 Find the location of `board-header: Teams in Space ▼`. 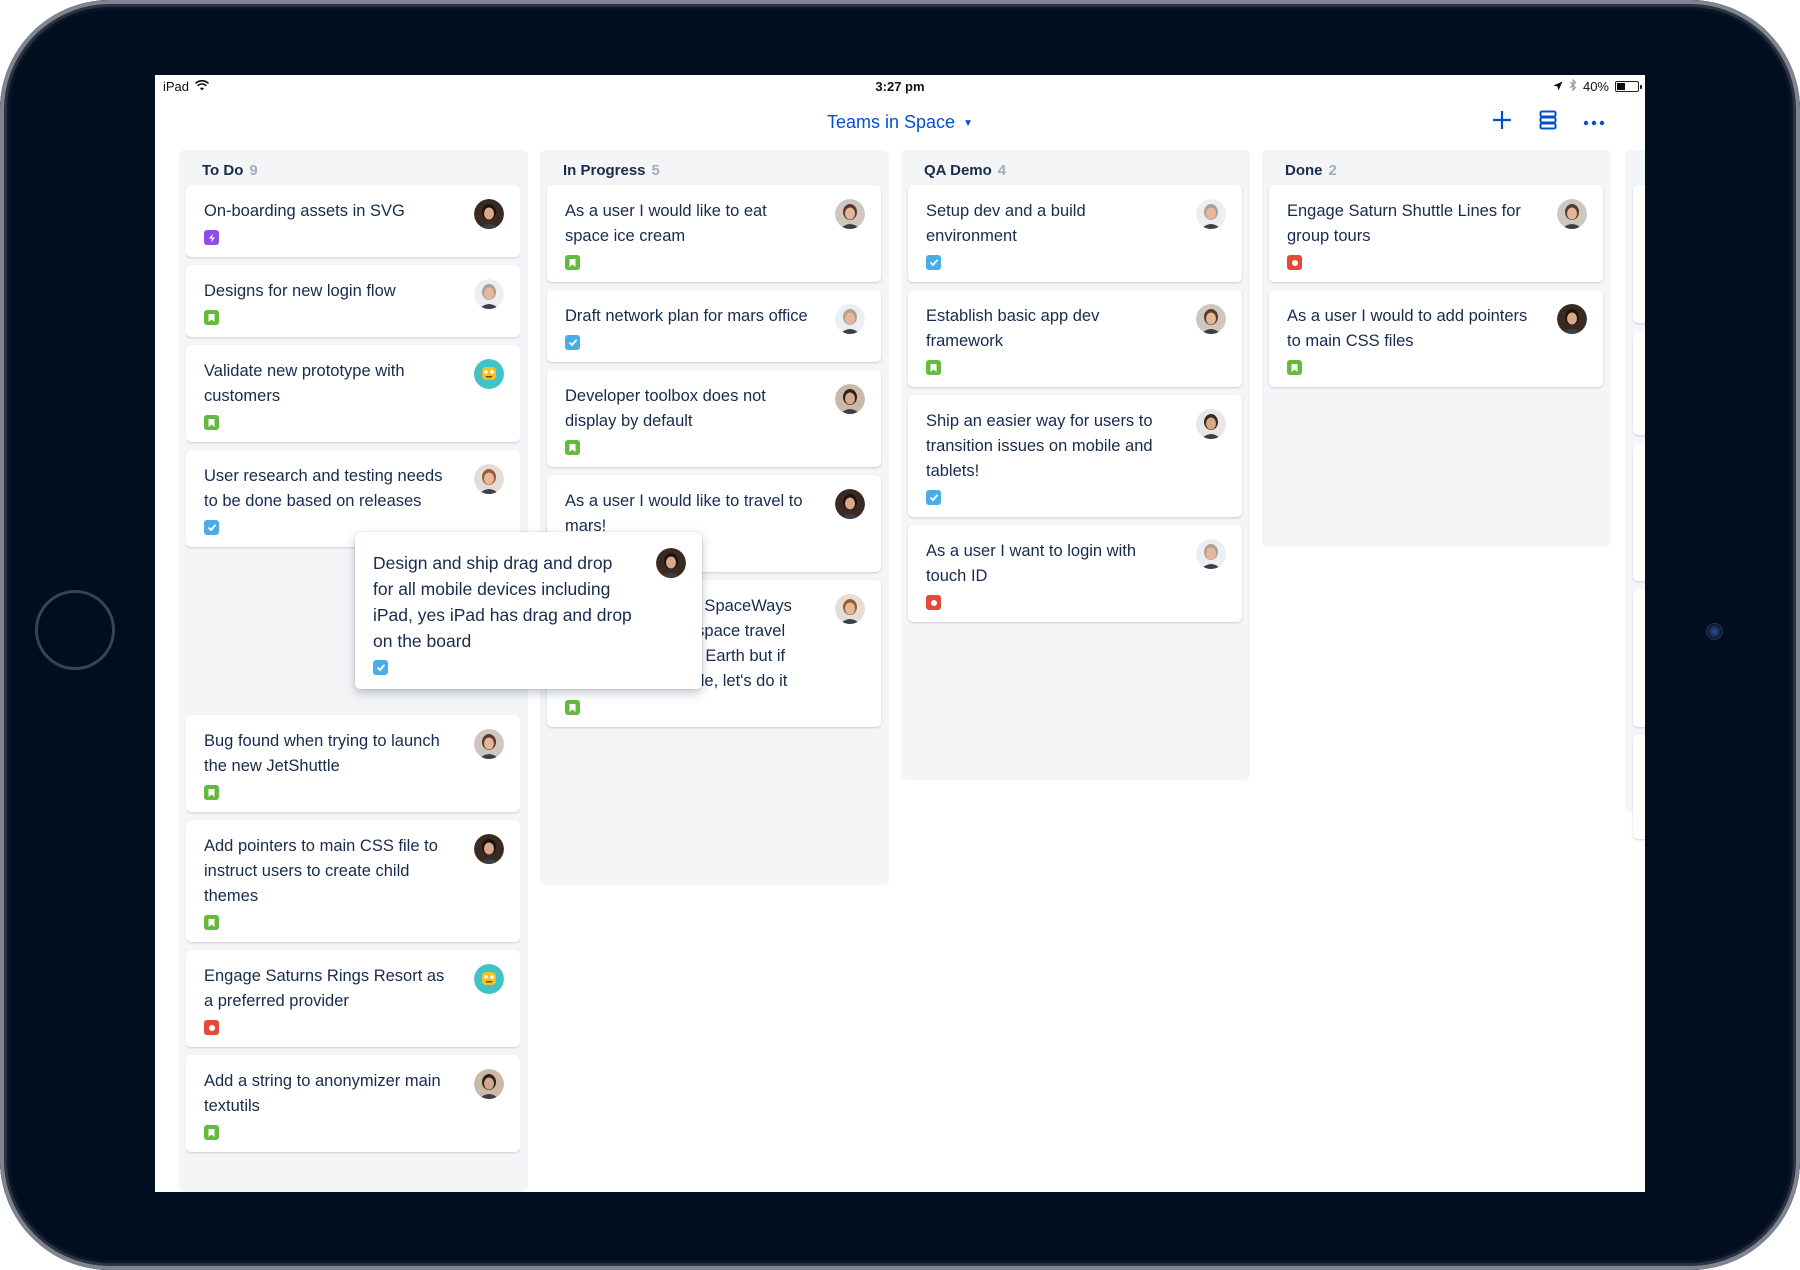

board-header: Teams in Space ▼ is located at coordinates (900, 124).